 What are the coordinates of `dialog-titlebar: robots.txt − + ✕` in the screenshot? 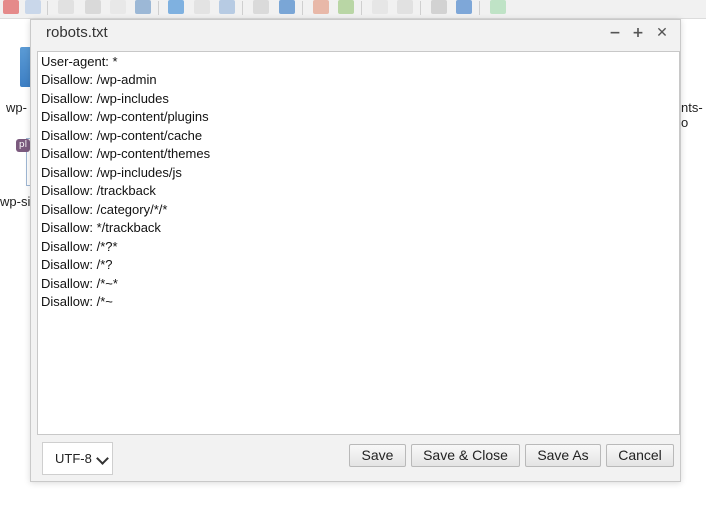 It's located at (355, 33).